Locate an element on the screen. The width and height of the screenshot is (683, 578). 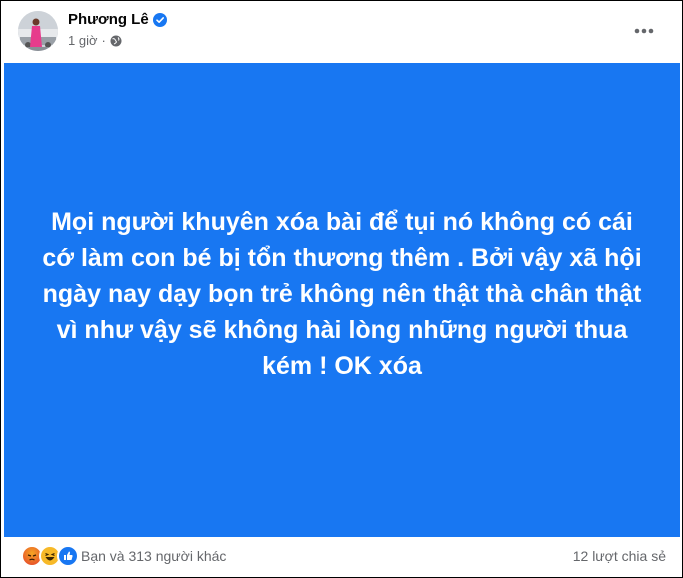
share-count: 12 lượt chia sẻ is located at coordinates (619, 556).